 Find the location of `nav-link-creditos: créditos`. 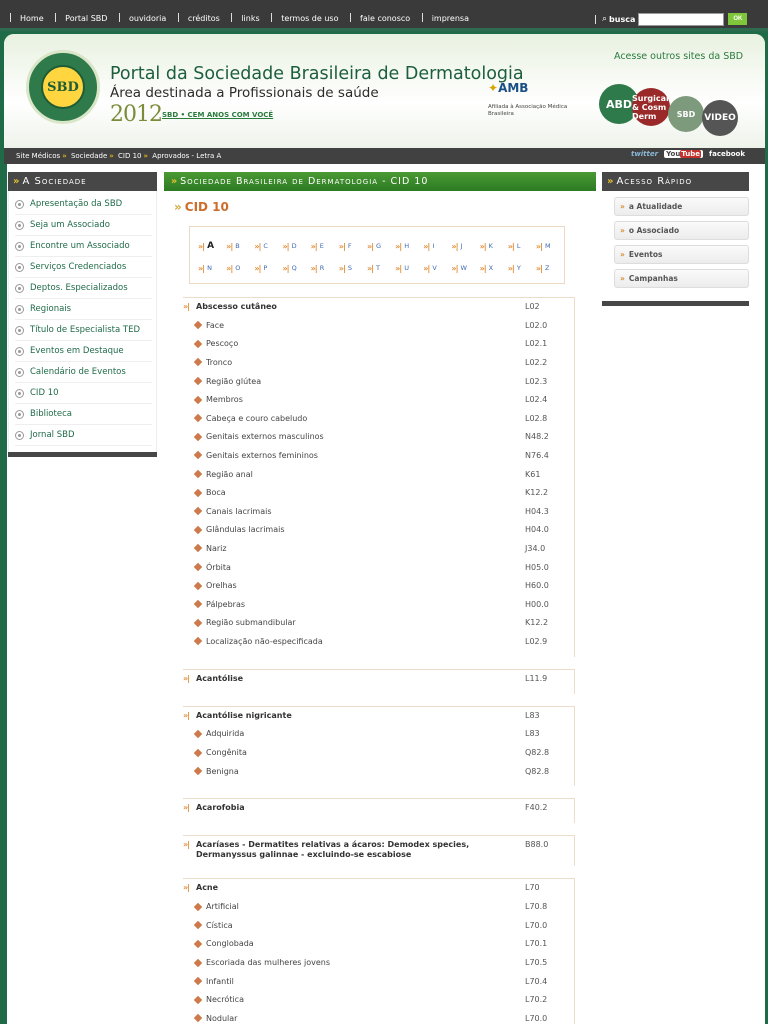

nav-link-creditos: créditos is located at coordinates (204, 18).